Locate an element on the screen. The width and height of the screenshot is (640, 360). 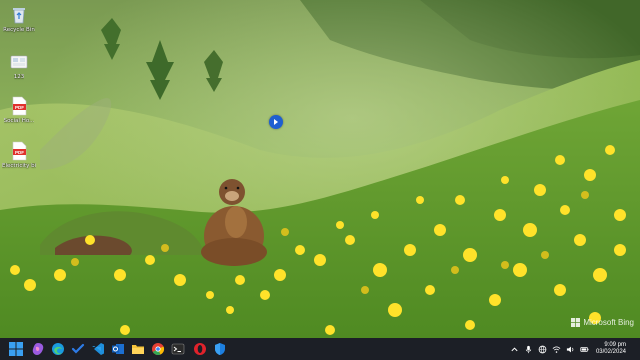
microsoft-logo-icon is located at coordinates (576, 322).